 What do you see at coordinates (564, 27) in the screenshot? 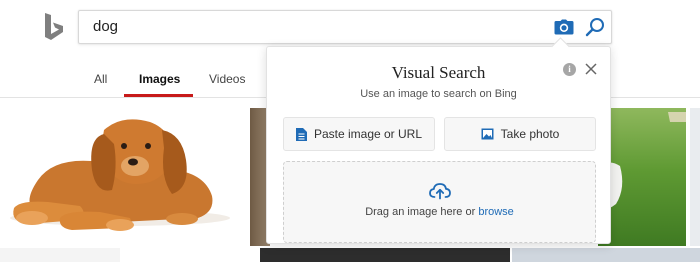
I see `camera-icon` at bounding box center [564, 27].